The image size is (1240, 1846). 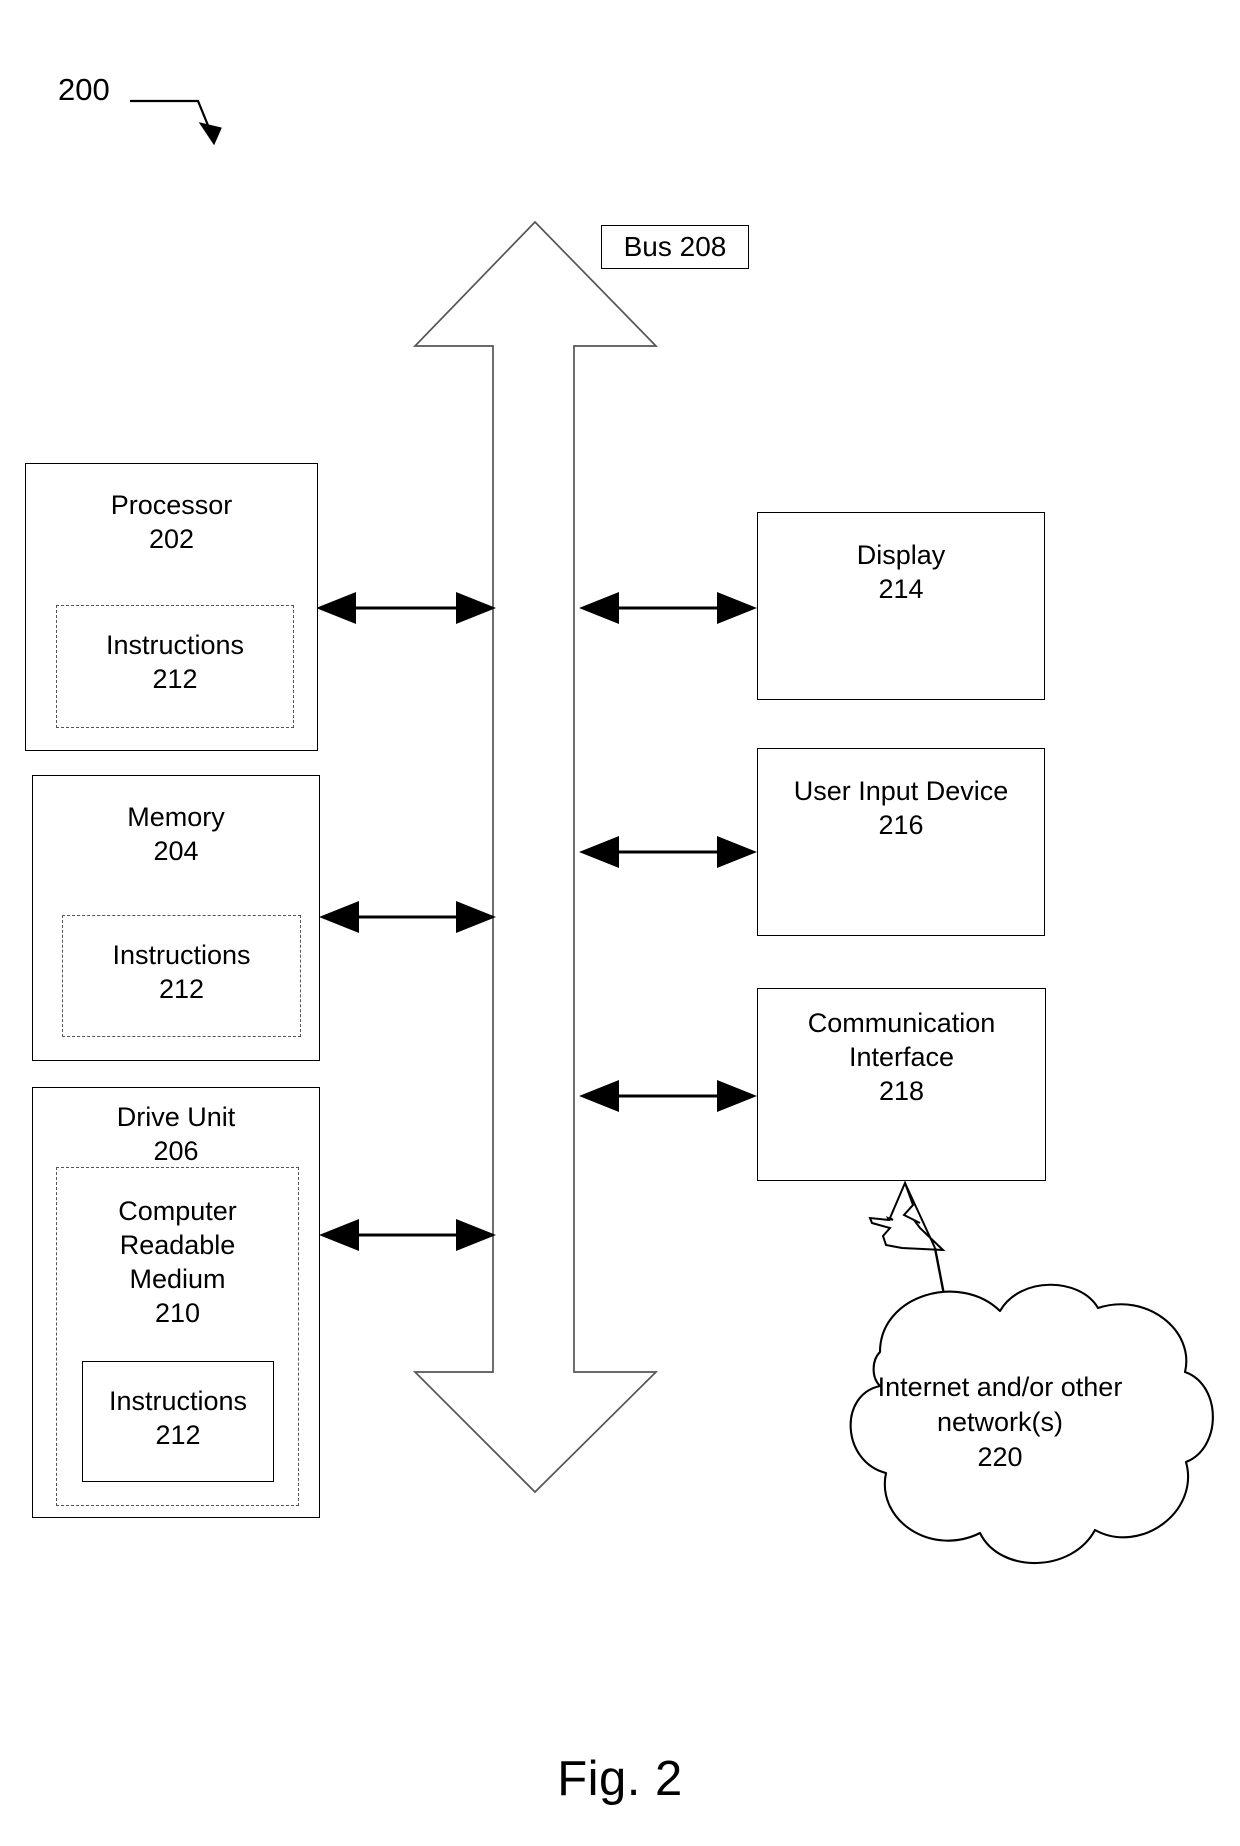 I want to click on node-processor-title: Processor 202, so click(x=171, y=522).